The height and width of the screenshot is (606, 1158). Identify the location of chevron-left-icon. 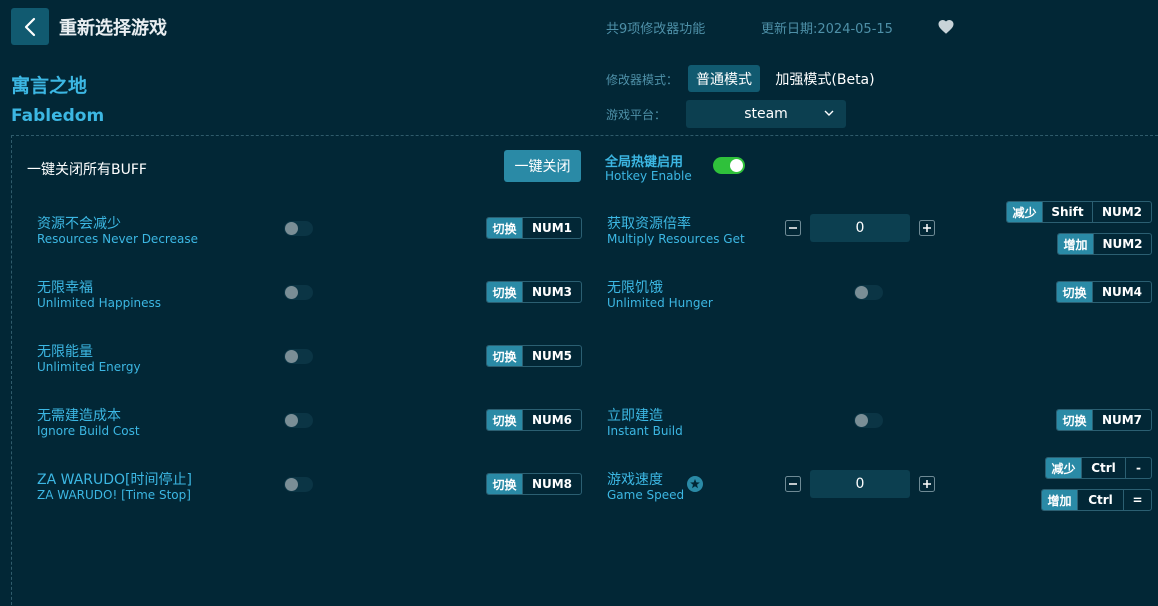
(30, 26).